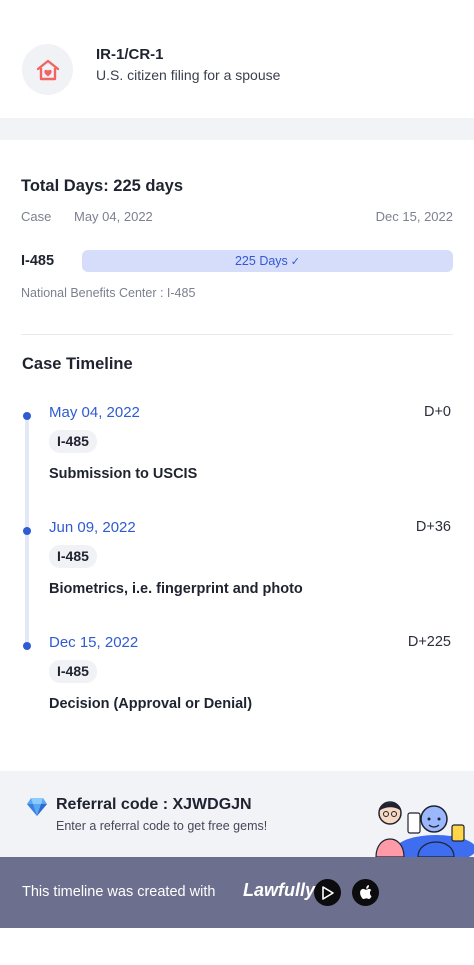 The height and width of the screenshot is (965, 474). Describe the element at coordinates (123, 474) in the screenshot. I see `event-description: Submission to USCIS` at that location.